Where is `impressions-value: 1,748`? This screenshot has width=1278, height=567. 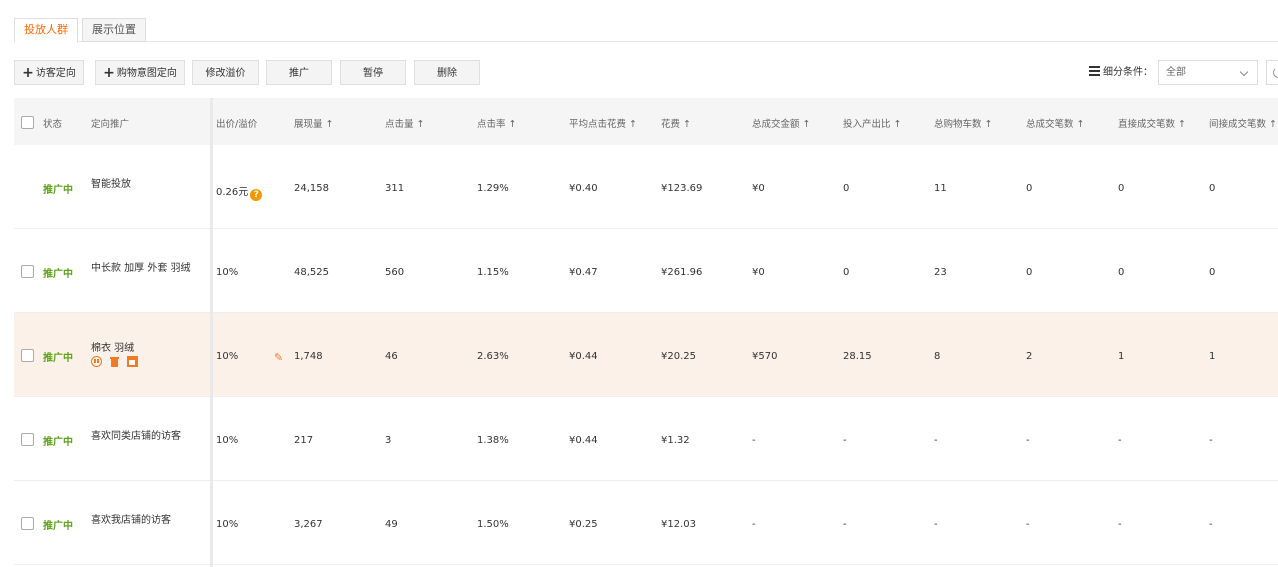 impressions-value: 1,748 is located at coordinates (308, 356).